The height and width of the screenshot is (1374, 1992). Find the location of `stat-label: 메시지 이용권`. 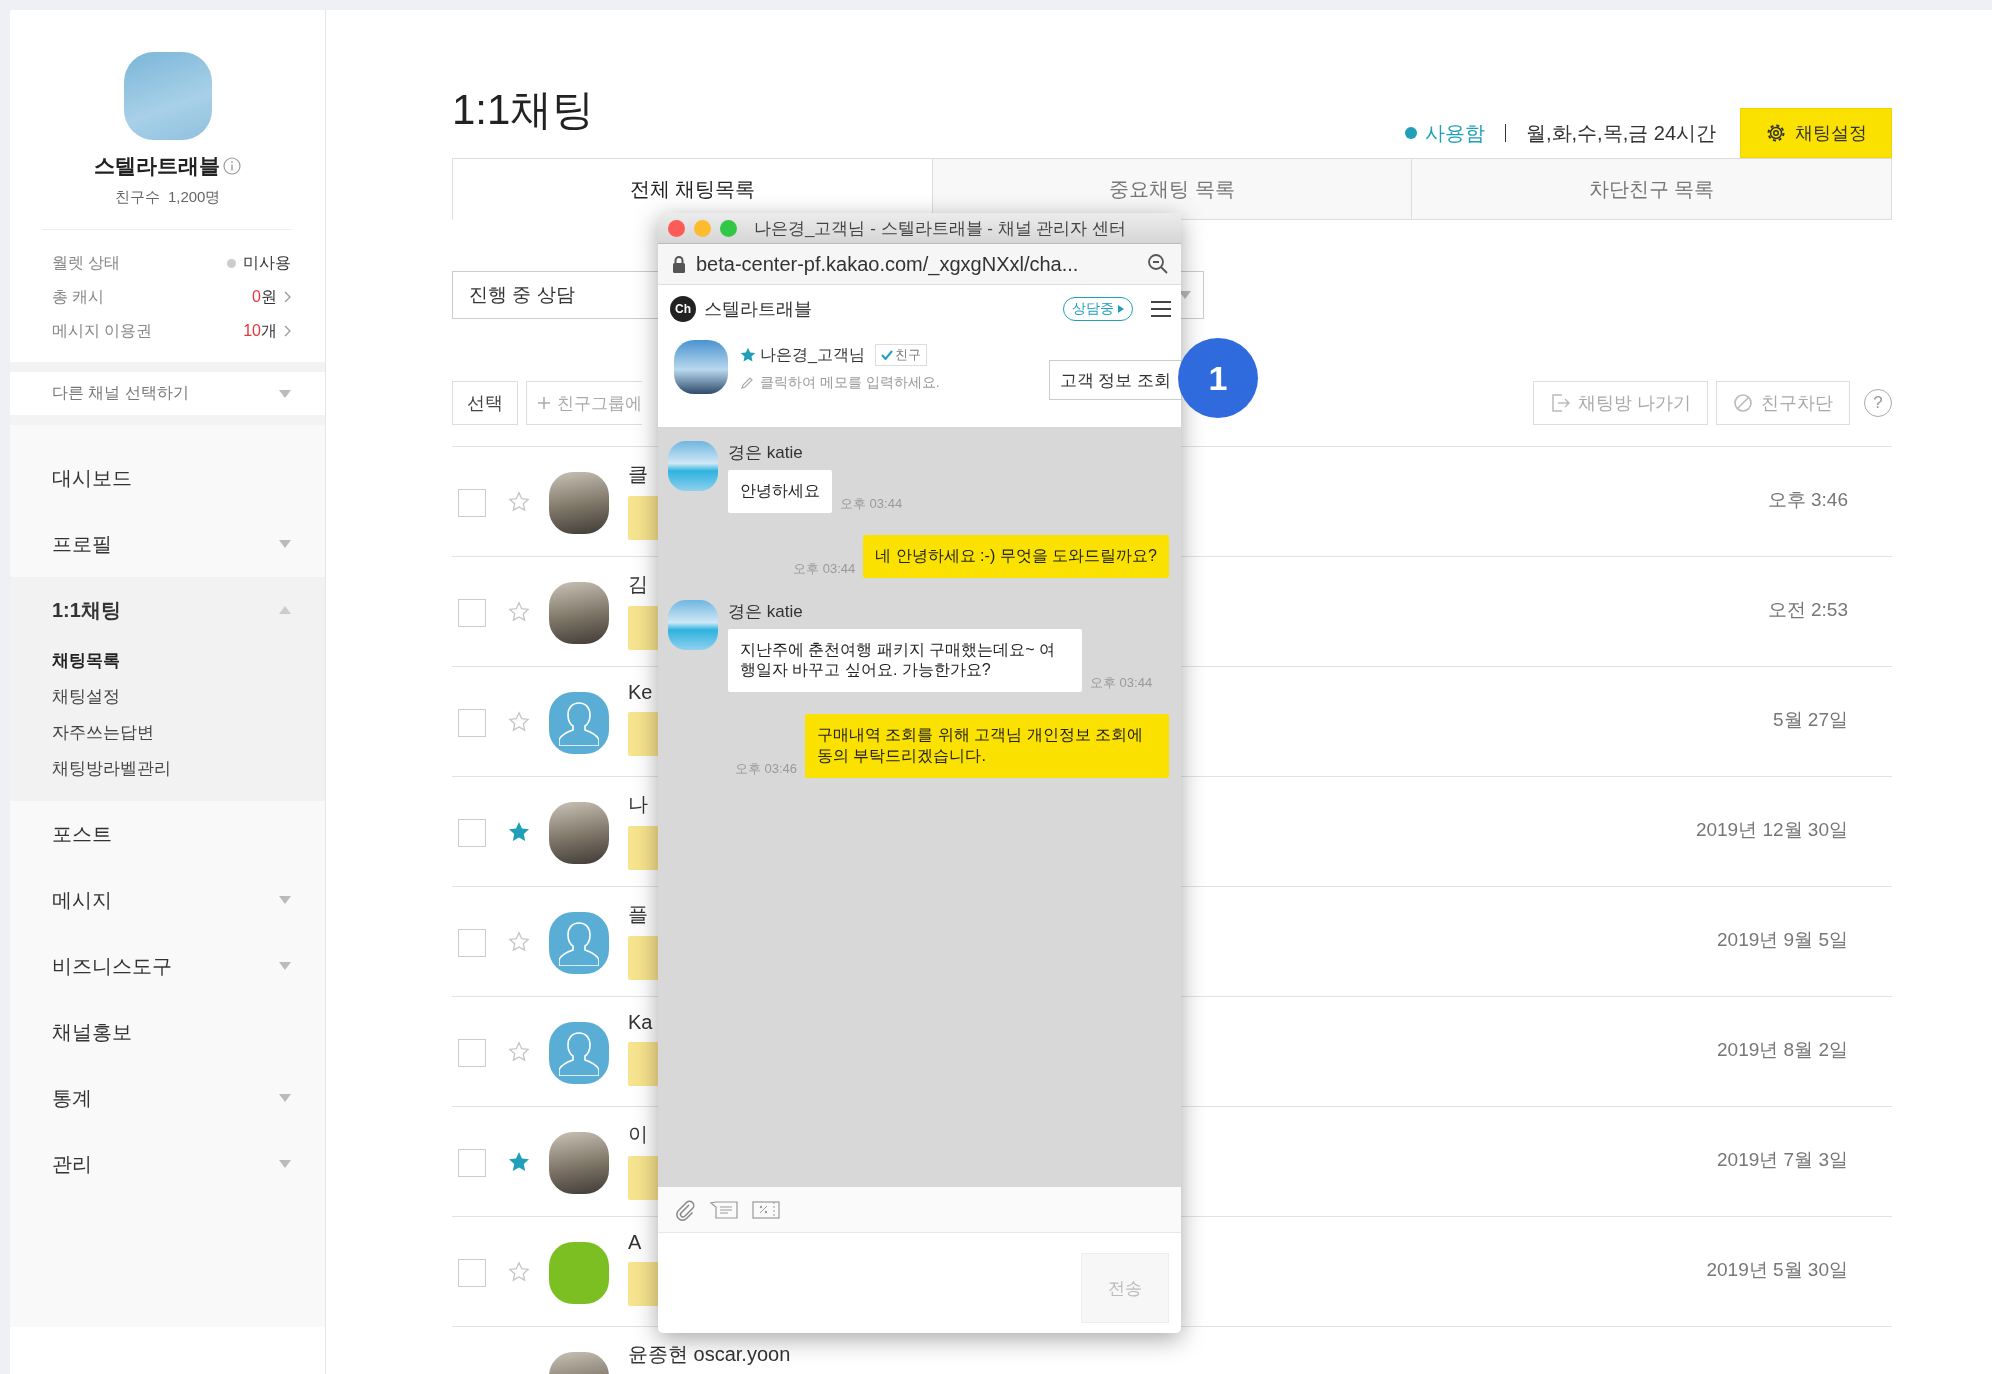

stat-label: 메시지 이용권 is located at coordinates (102, 330).